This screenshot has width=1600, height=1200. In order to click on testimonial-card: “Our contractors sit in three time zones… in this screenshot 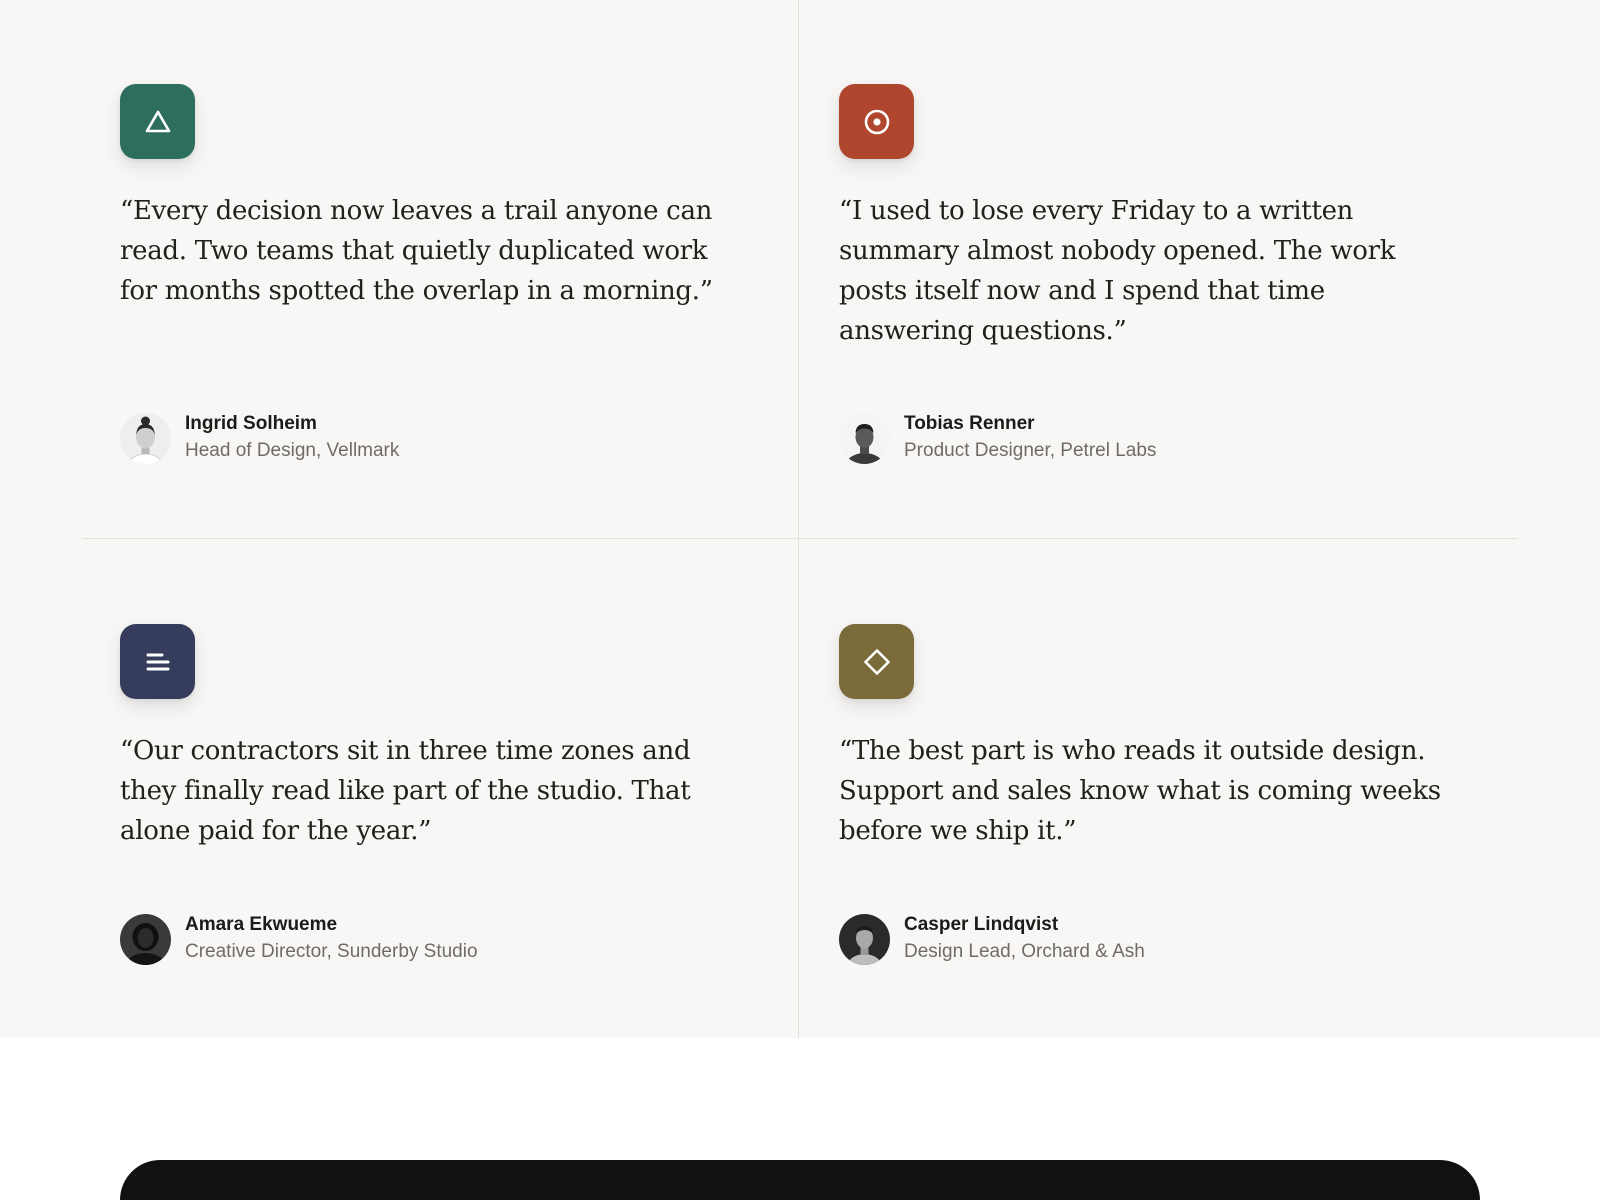, I will do `click(405, 794)`.